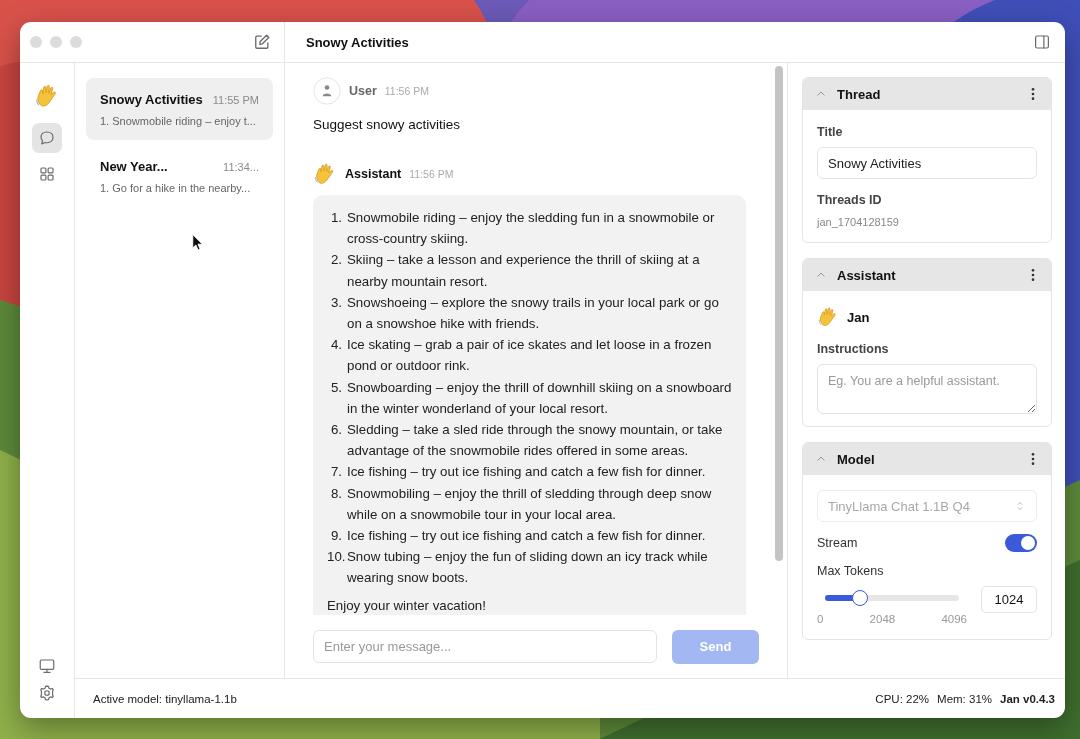 The image size is (1080, 739). I want to click on list-number: 9., so click(335, 536).